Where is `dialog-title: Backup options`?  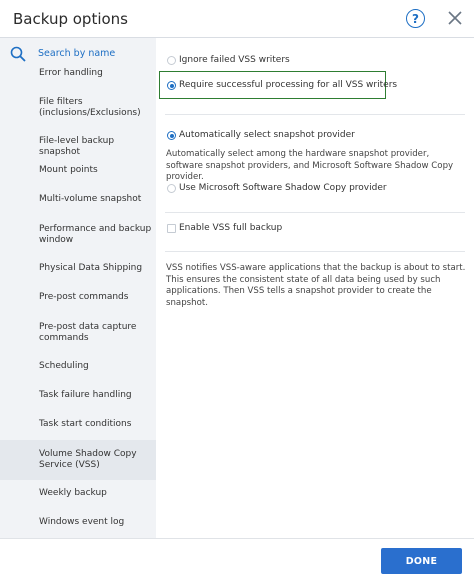
dialog-title: Backup options is located at coordinates (70, 19).